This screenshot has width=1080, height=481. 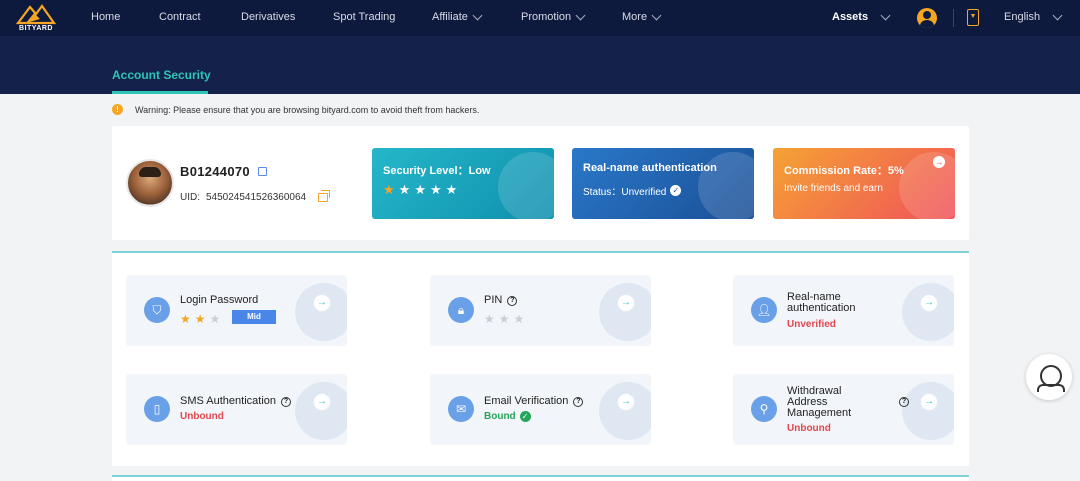 What do you see at coordinates (1022, 17) in the screenshot?
I see `language-label: English` at bounding box center [1022, 17].